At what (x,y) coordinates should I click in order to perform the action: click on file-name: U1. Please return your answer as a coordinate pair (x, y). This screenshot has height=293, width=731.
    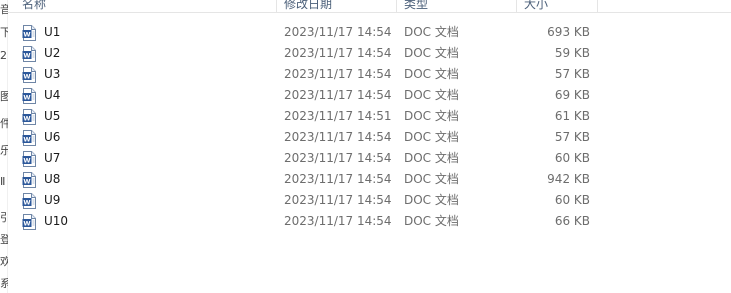
    Looking at the image, I should click on (52, 32).